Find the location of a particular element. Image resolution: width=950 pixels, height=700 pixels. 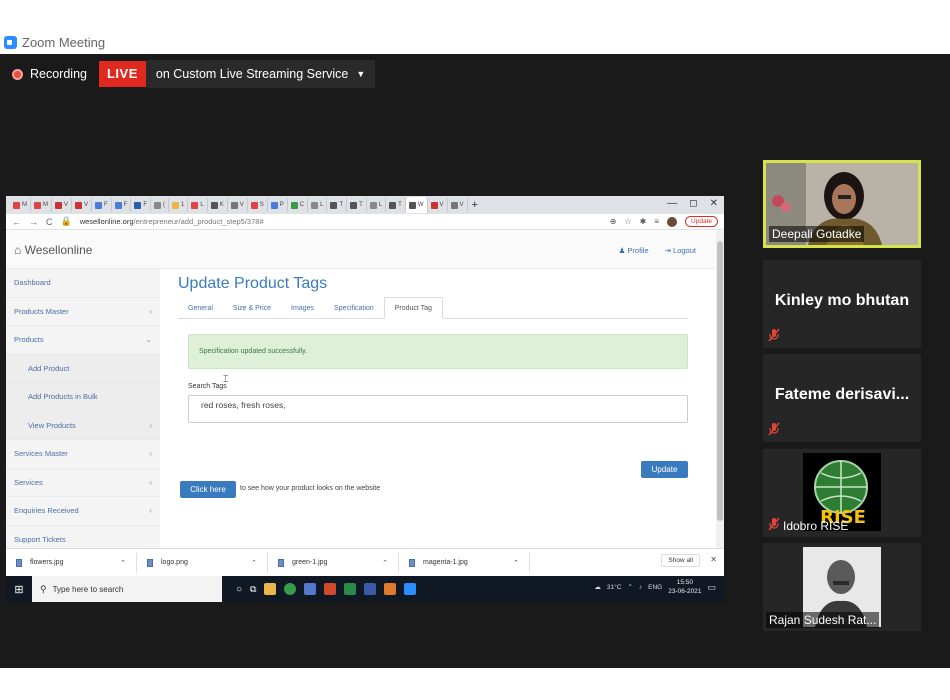

sidebar-item: View Products ‹ is located at coordinates (83, 425).